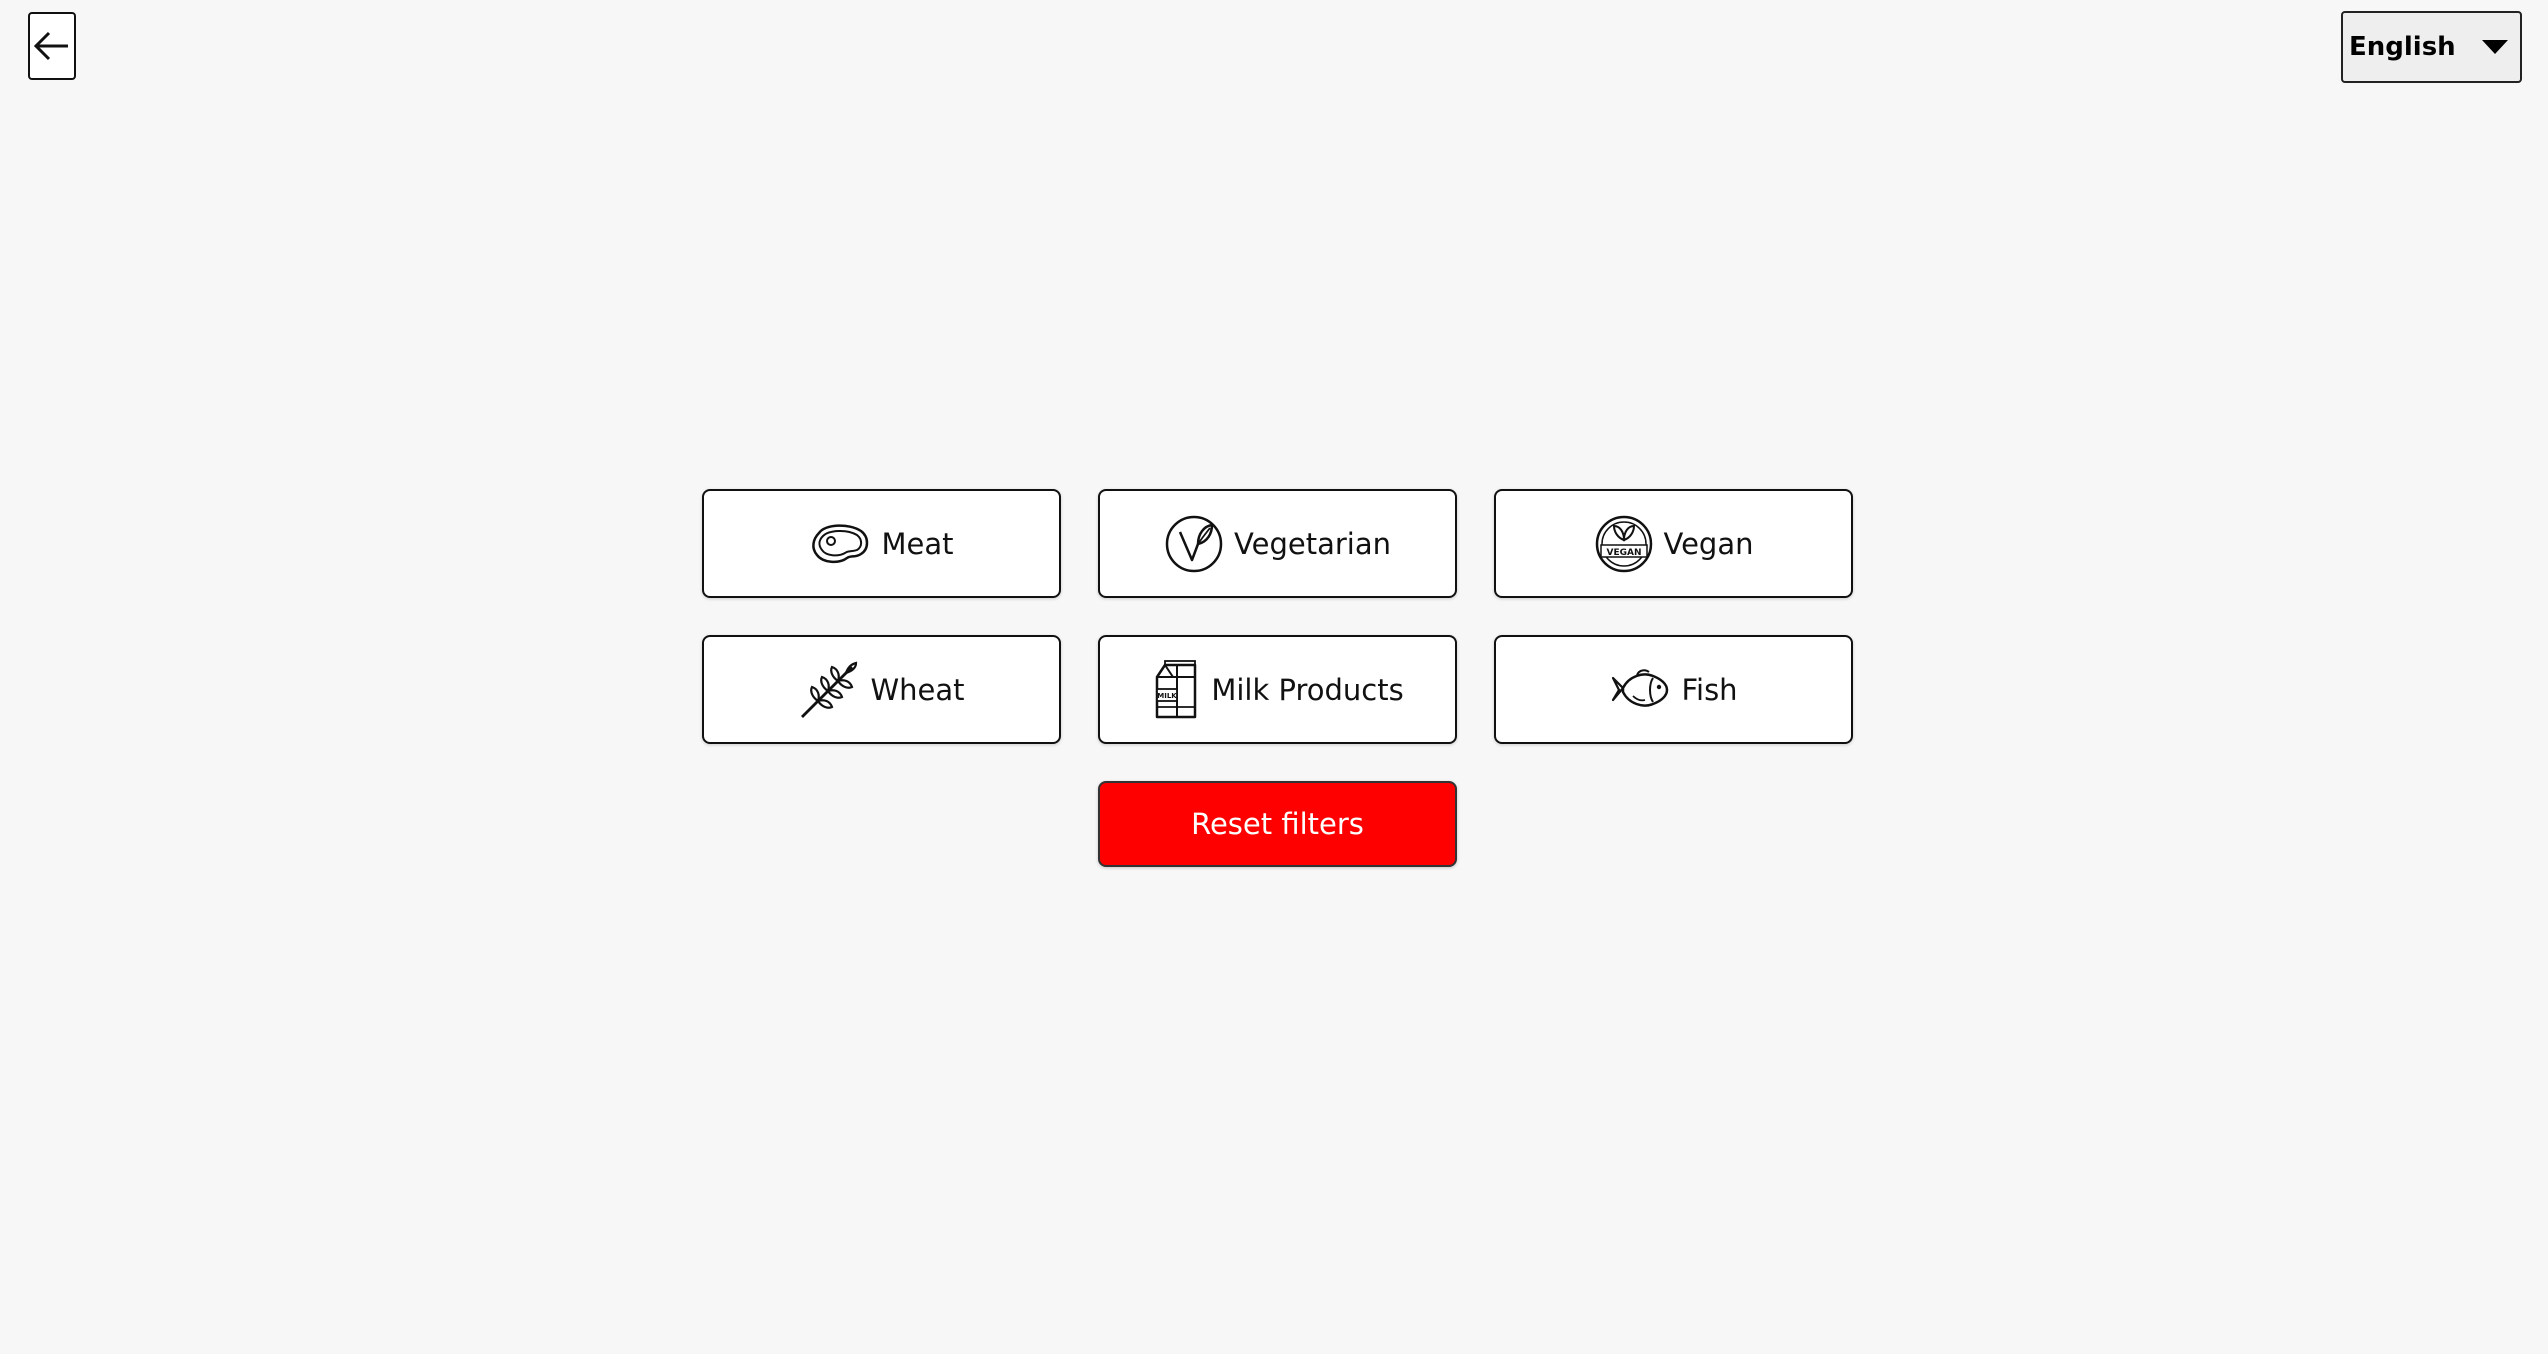  Describe the element at coordinates (829, 690) in the screenshot. I see `wheat-icon` at that location.